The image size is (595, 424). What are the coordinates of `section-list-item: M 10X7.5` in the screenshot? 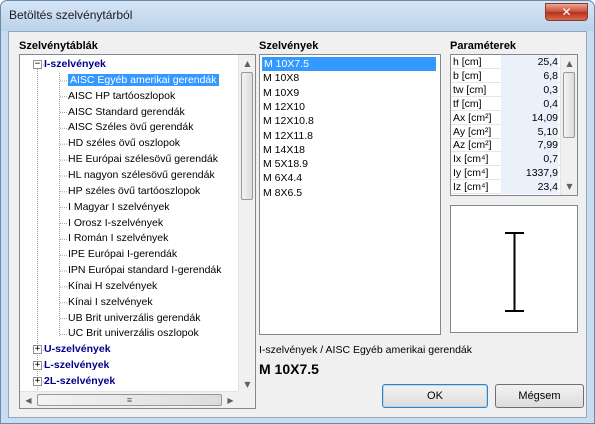 It's located at (349, 64).